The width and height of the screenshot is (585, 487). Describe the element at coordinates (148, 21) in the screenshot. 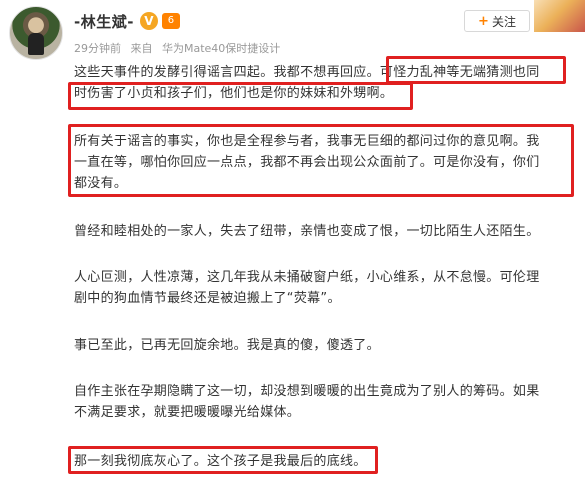

I see `verified-badge-icon: V` at that location.